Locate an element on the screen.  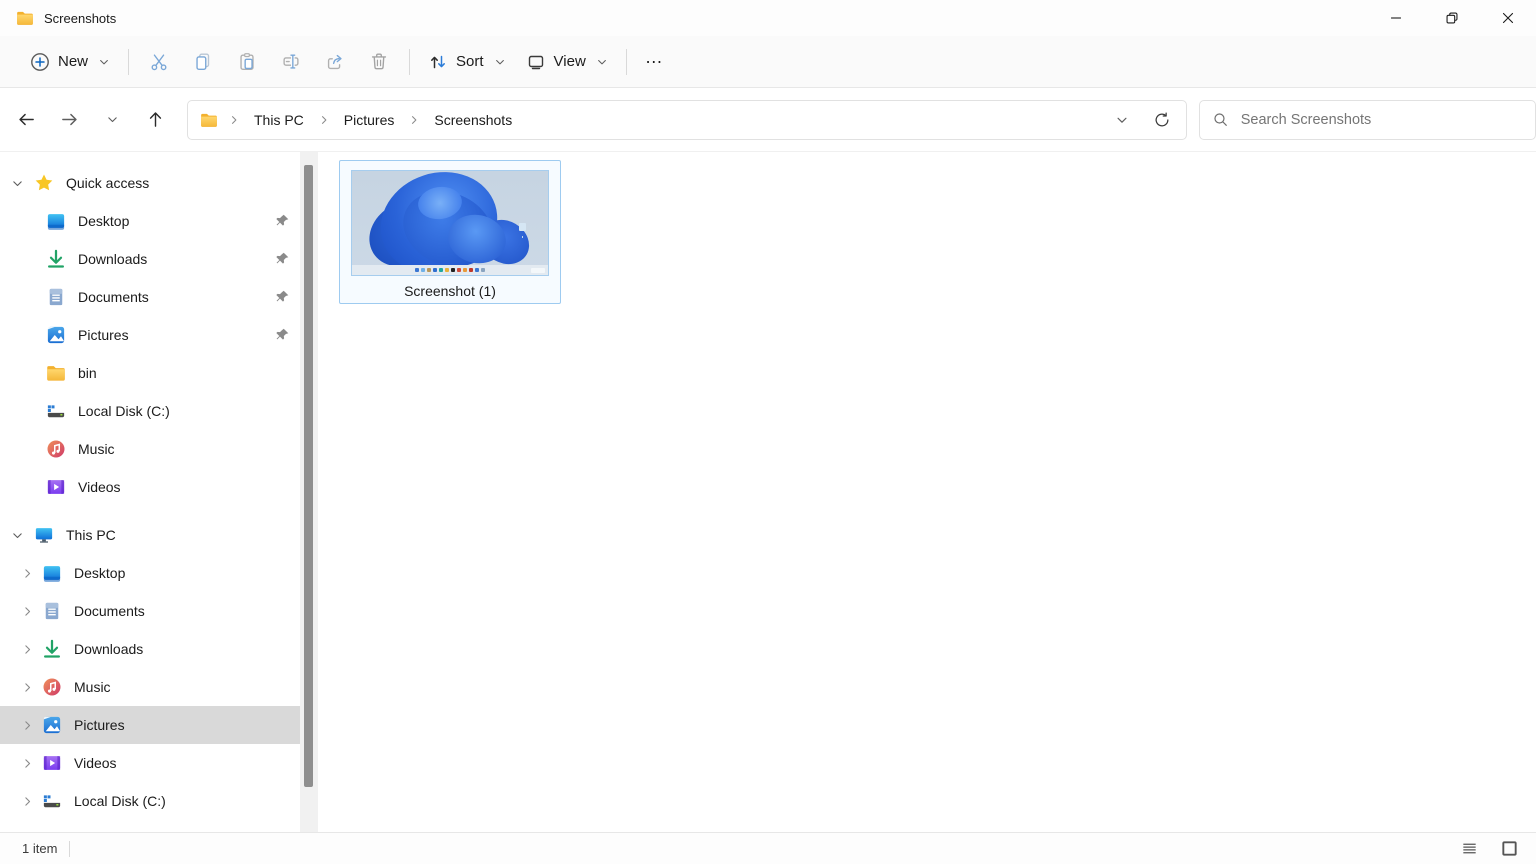
sidebar-item-bin: bin is located at coordinates (150, 373).